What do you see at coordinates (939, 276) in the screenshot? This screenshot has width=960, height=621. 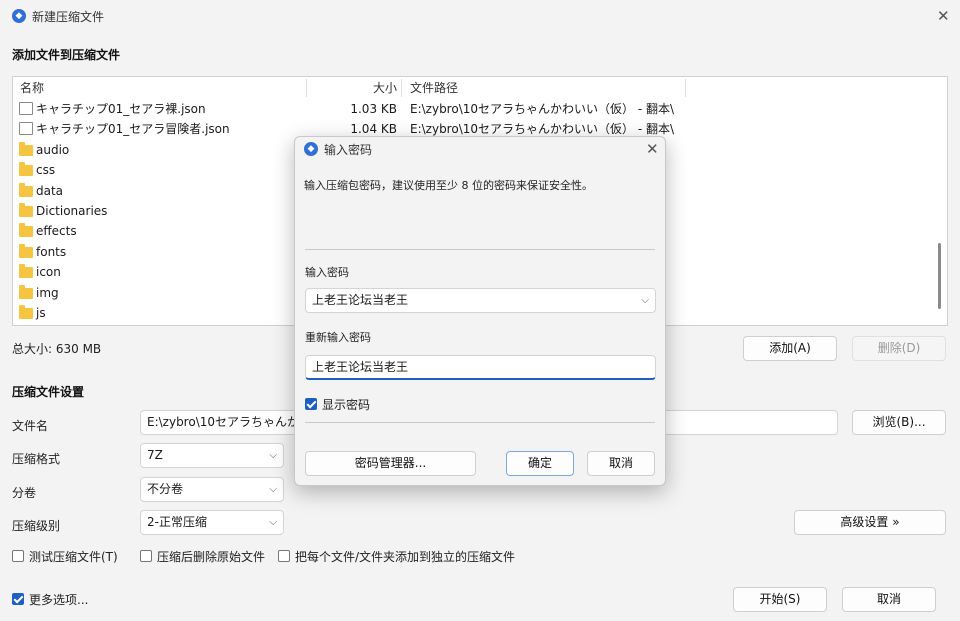 I see `file-list-scrollbar` at bounding box center [939, 276].